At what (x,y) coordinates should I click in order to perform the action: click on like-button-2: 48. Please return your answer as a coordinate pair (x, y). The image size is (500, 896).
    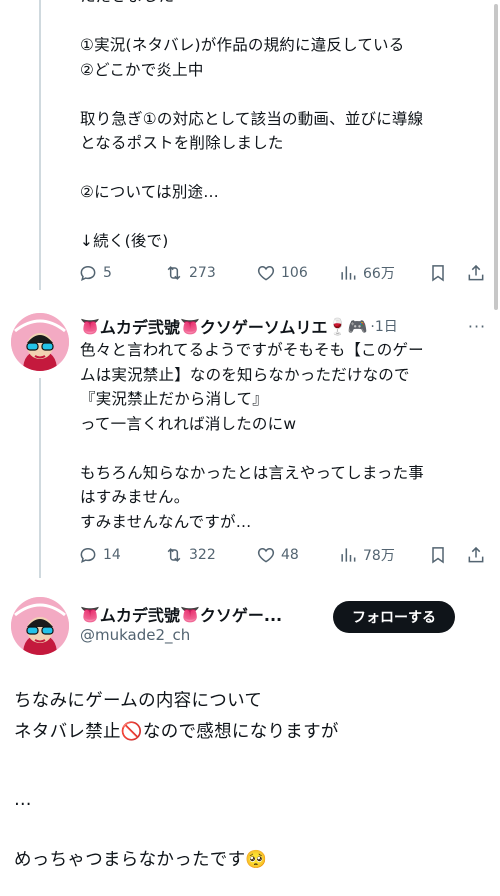
    Looking at the image, I should click on (297, 555).